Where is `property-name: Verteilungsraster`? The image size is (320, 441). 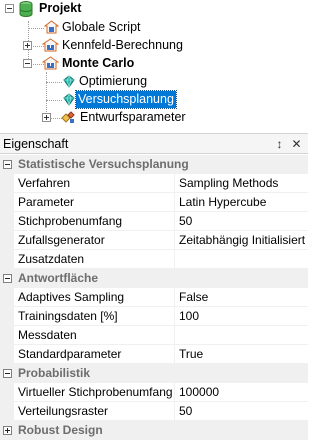 property-name: Verteilungsraster is located at coordinates (94, 411).